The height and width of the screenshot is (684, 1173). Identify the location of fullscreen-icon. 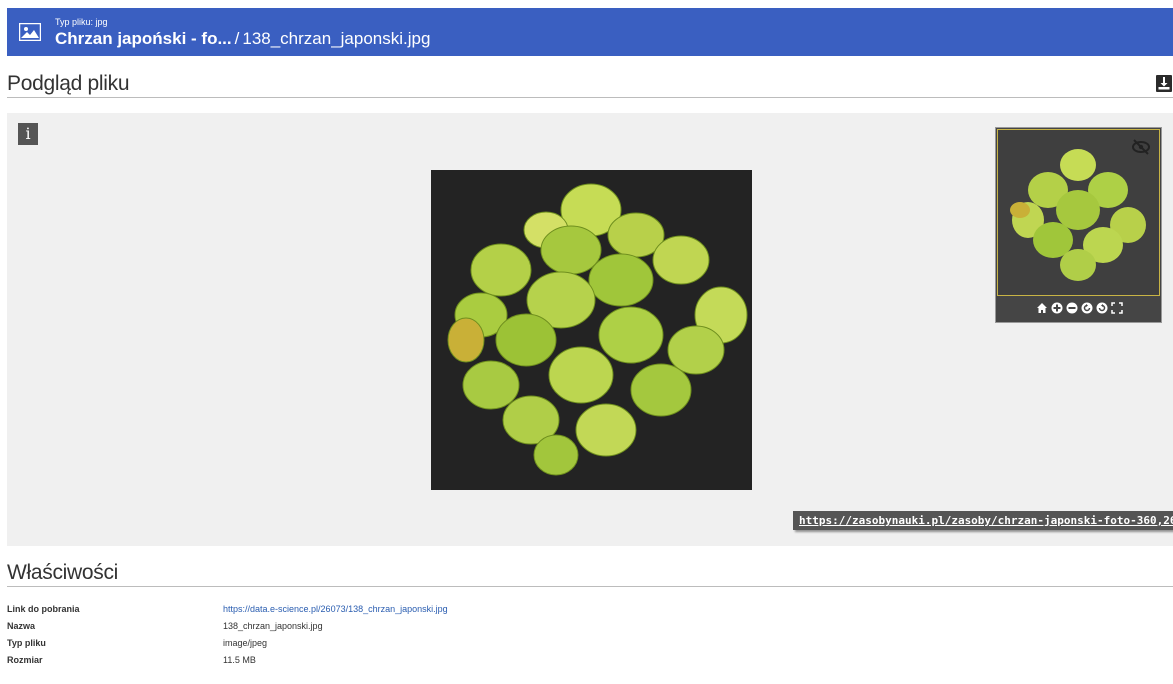
(1117, 308).